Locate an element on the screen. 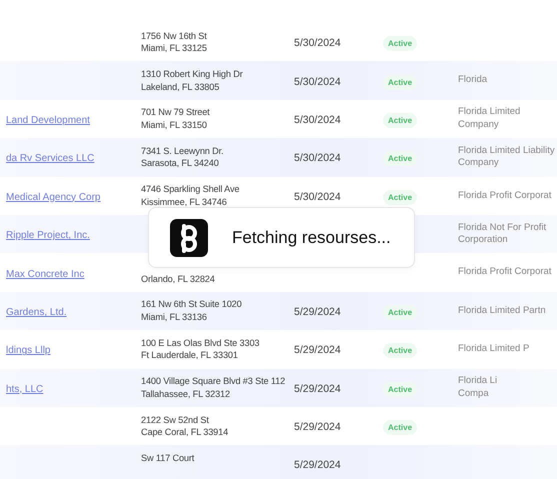  company-link: Gardens, Ltd. is located at coordinates (33, 312).